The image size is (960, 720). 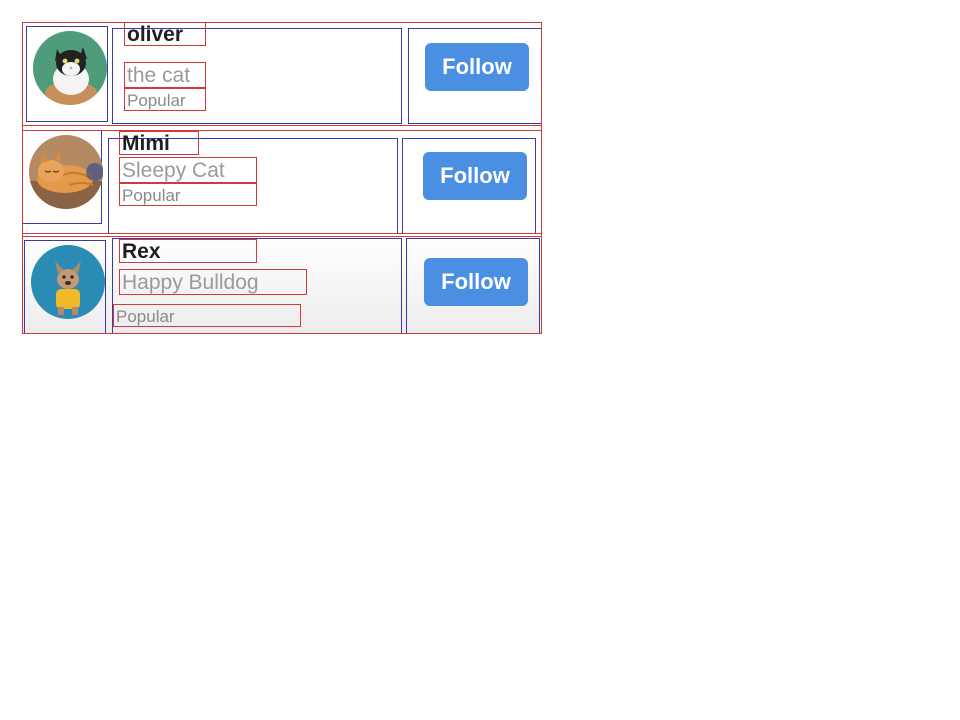 What do you see at coordinates (213, 282) in the screenshot?
I see `profile-subtitle: Happy Bulldog` at bounding box center [213, 282].